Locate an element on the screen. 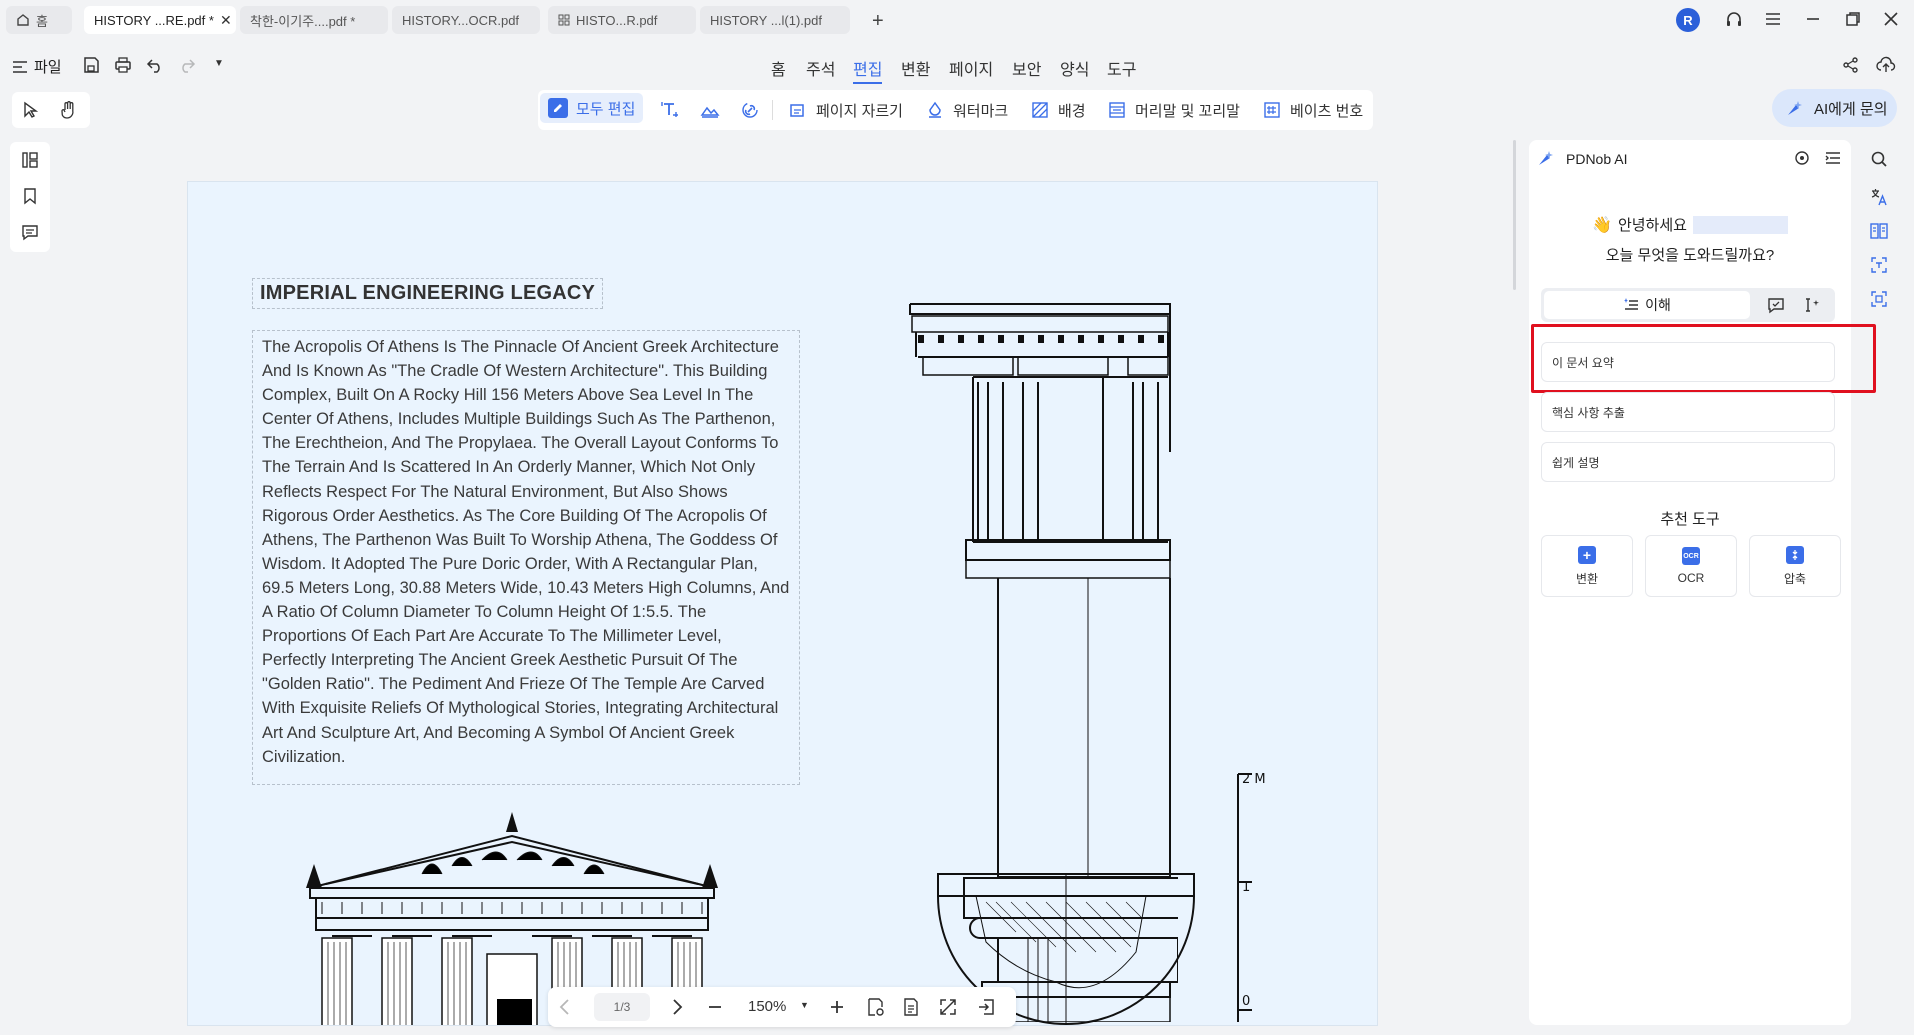 The height and width of the screenshot is (1035, 1914). convert-icon: + is located at coordinates (1587, 554).